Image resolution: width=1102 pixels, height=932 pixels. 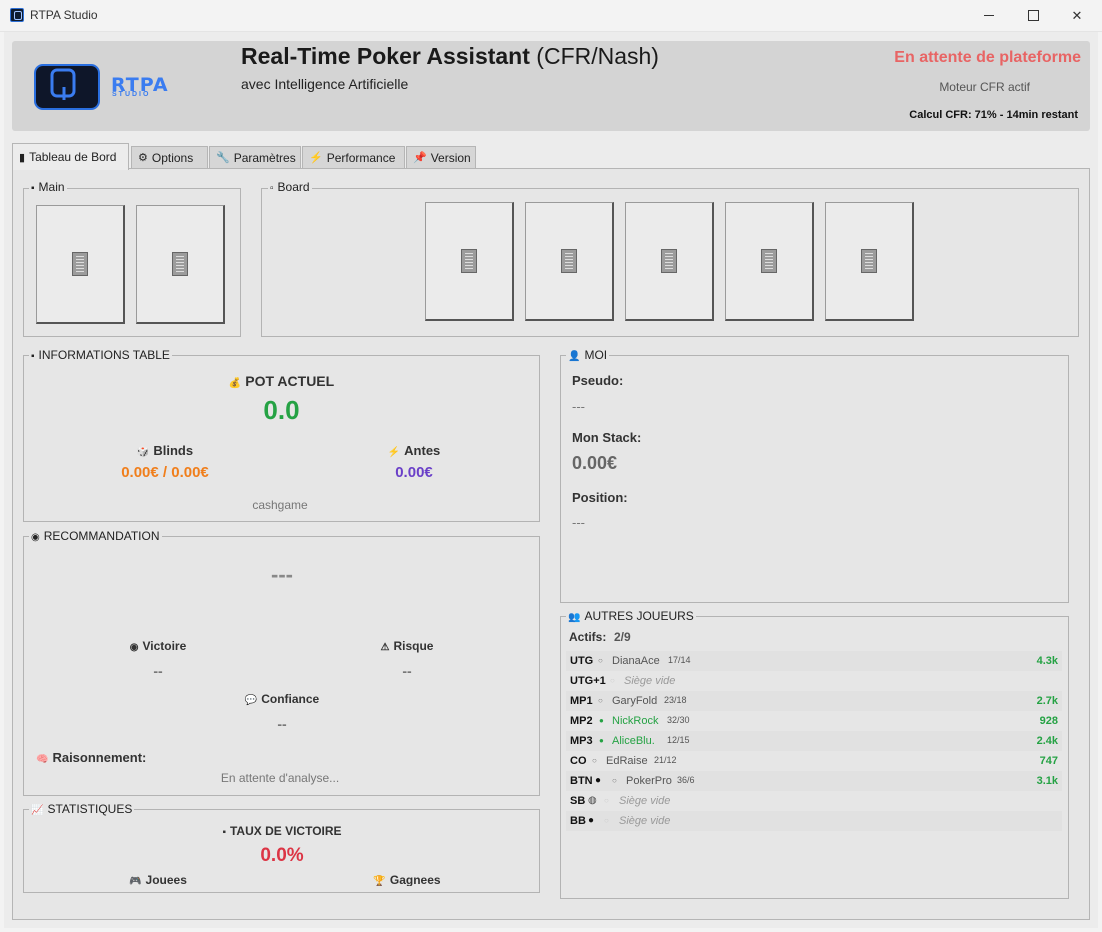 What do you see at coordinates (255, 157) in the screenshot?
I see `tab-parametres: 🔧 Paramètres` at bounding box center [255, 157].